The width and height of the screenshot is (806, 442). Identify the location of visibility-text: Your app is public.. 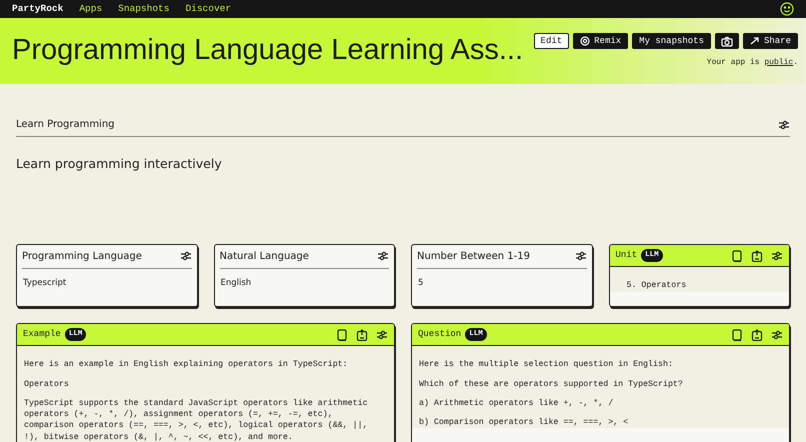
(752, 63).